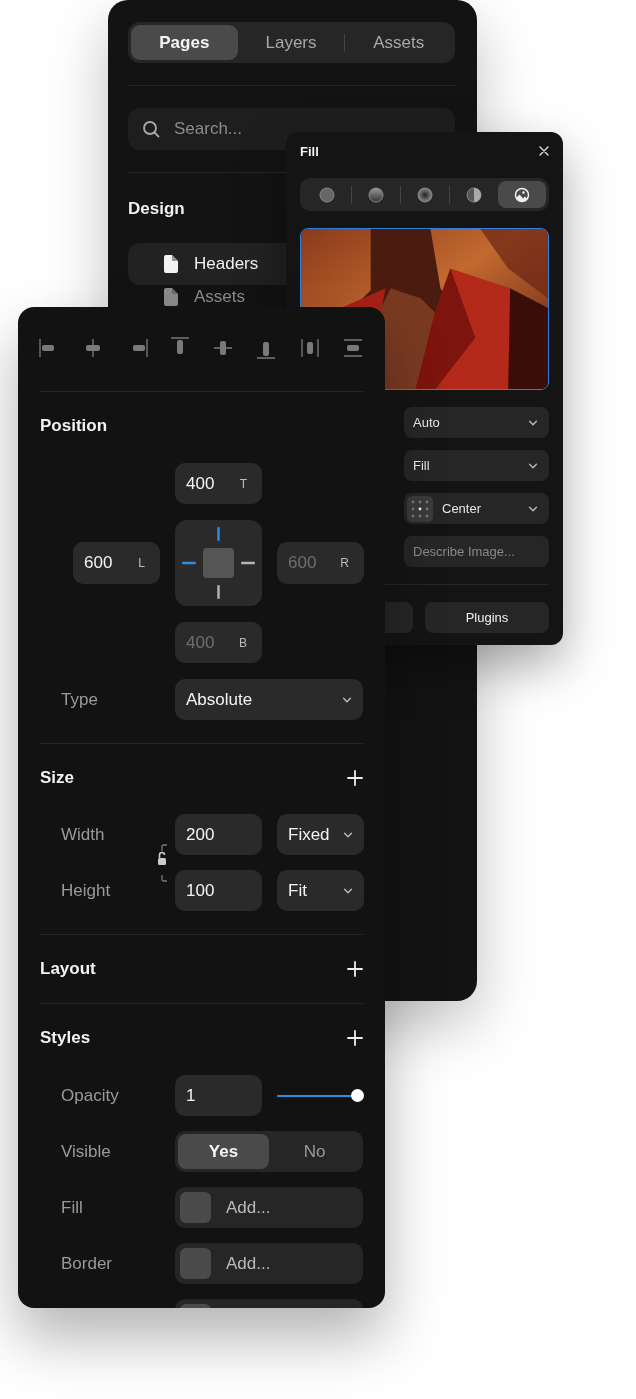 The height and width of the screenshot is (1399, 636). I want to click on image-circle-icon, so click(522, 194).